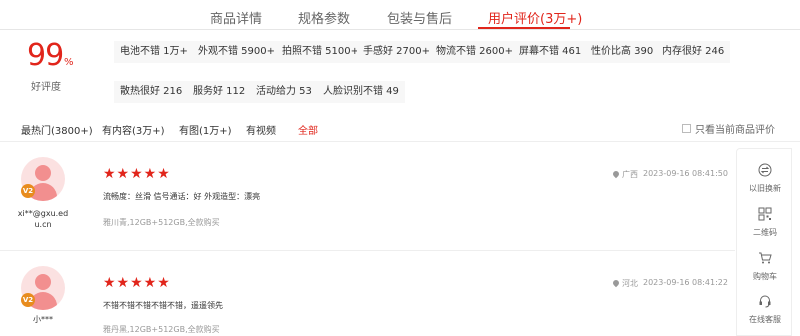  Describe the element at coordinates (182, 196) in the screenshot. I see `review-content: 流畅度：丝滑 信号通话：好 外观造型：漂亮` at that location.